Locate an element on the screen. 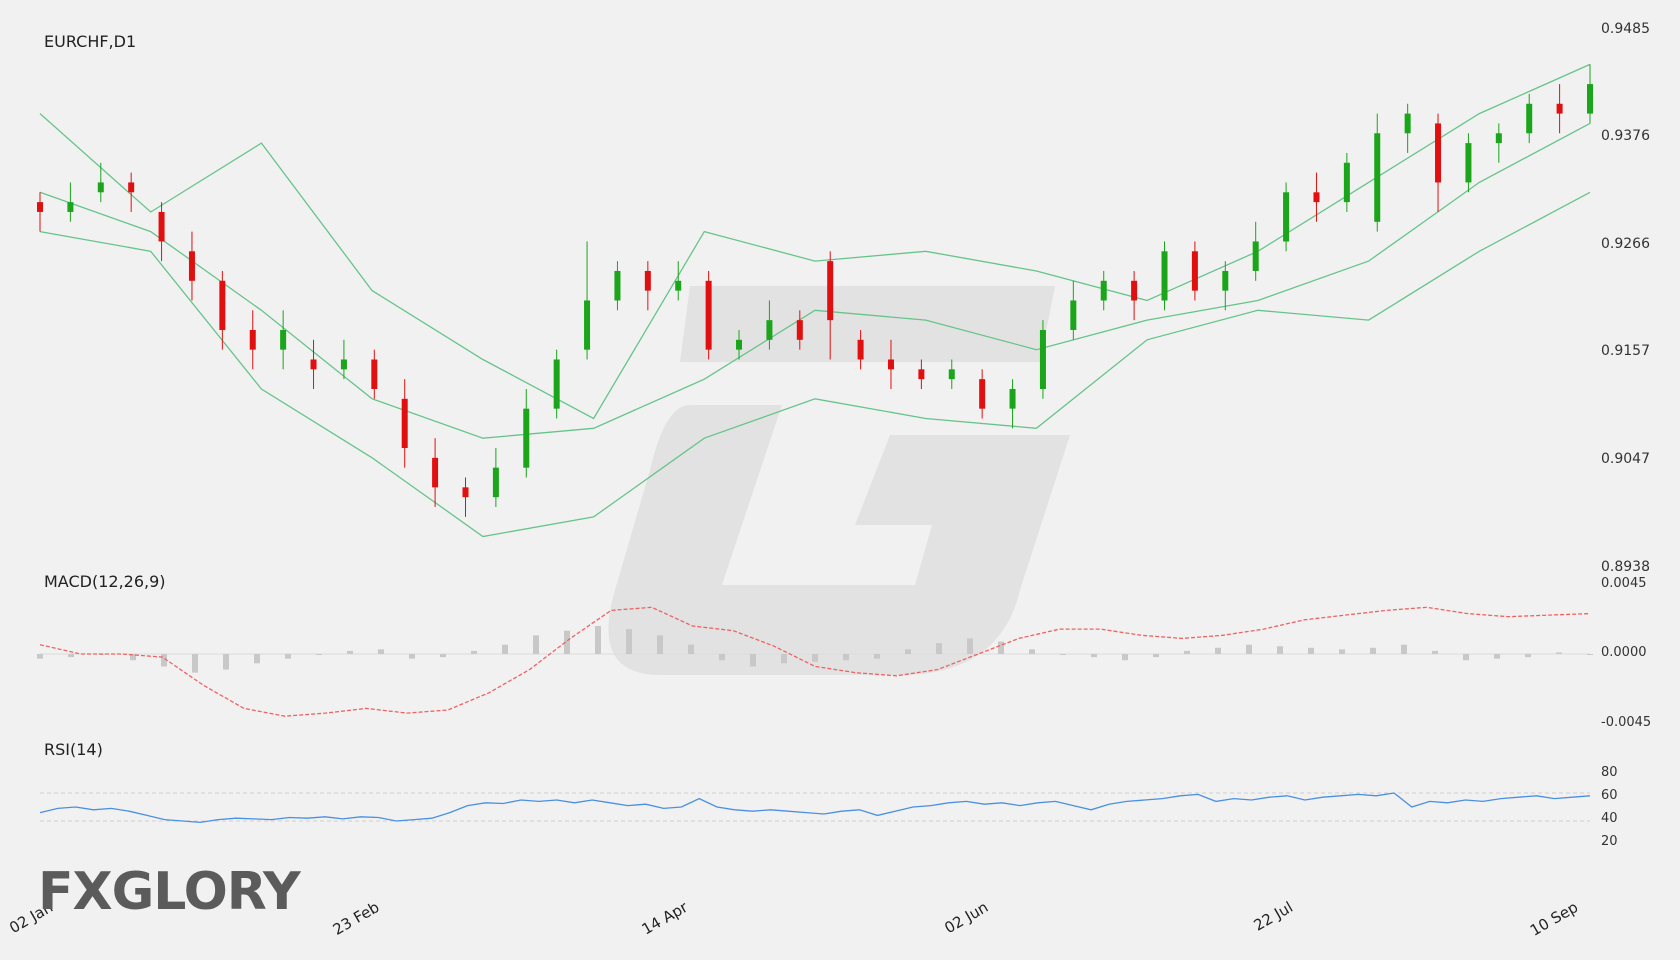 This screenshot has height=960, width=1680. price-tick: 0.8938 is located at coordinates (1625, 567).